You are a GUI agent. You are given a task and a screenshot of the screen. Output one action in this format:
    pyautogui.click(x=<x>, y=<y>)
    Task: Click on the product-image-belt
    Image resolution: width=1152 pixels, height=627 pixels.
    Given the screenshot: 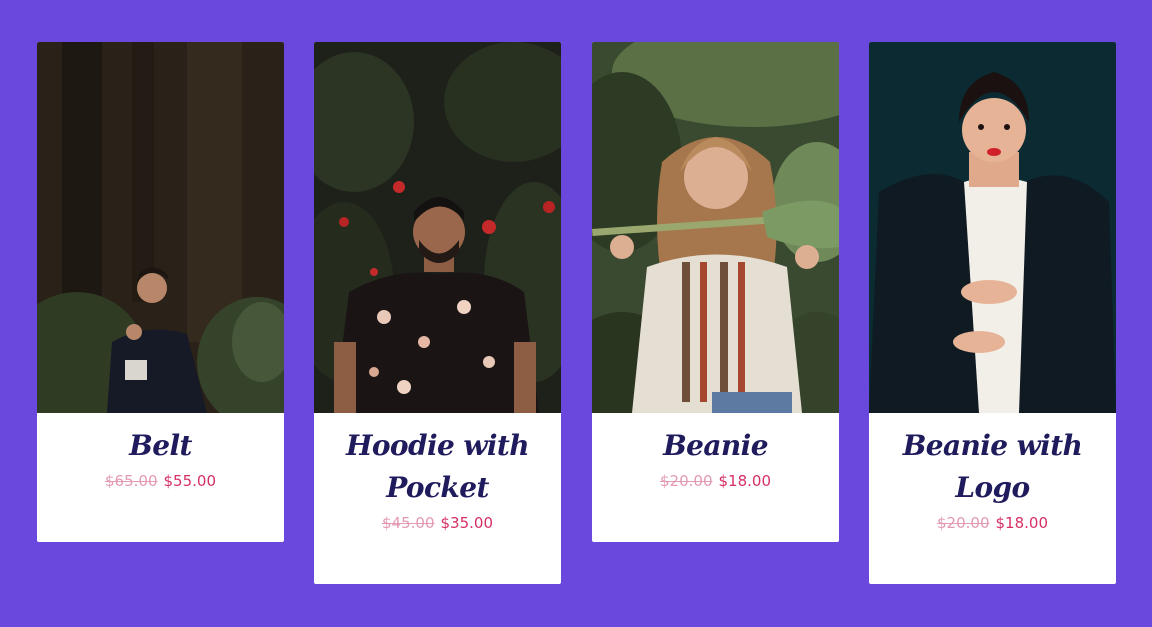 What is the action you would take?
    pyautogui.click(x=160, y=227)
    